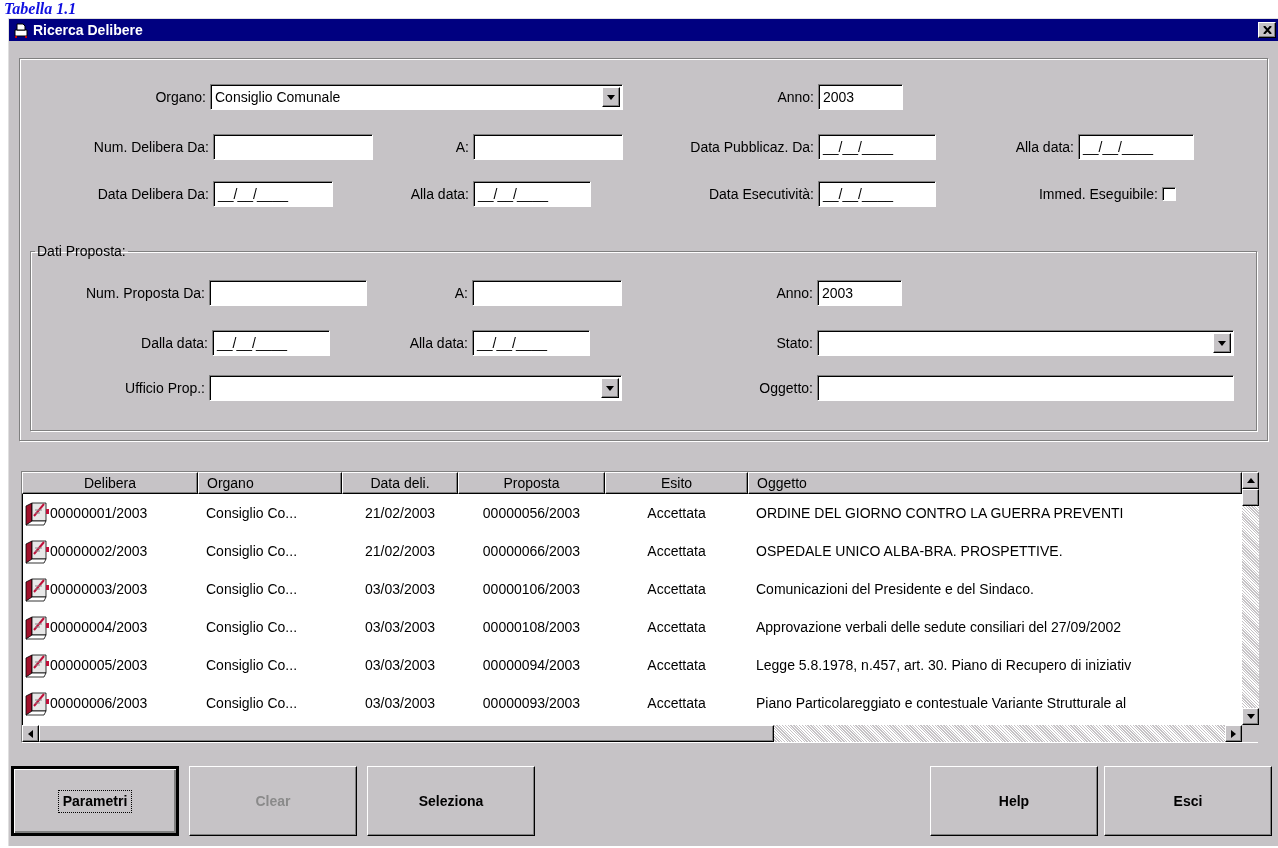  I want to click on table-cell-text: 00000001/2003, so click(99, 513).